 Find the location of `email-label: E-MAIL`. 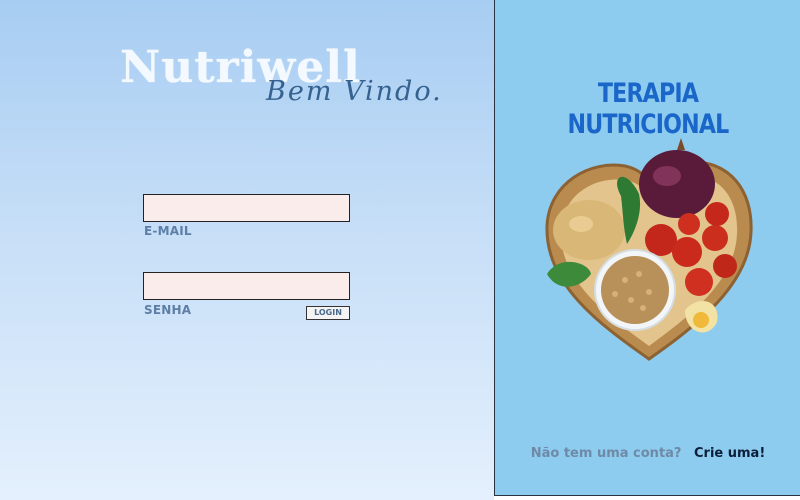

email-label: E-MAIL is located at coordinates (168, 231).